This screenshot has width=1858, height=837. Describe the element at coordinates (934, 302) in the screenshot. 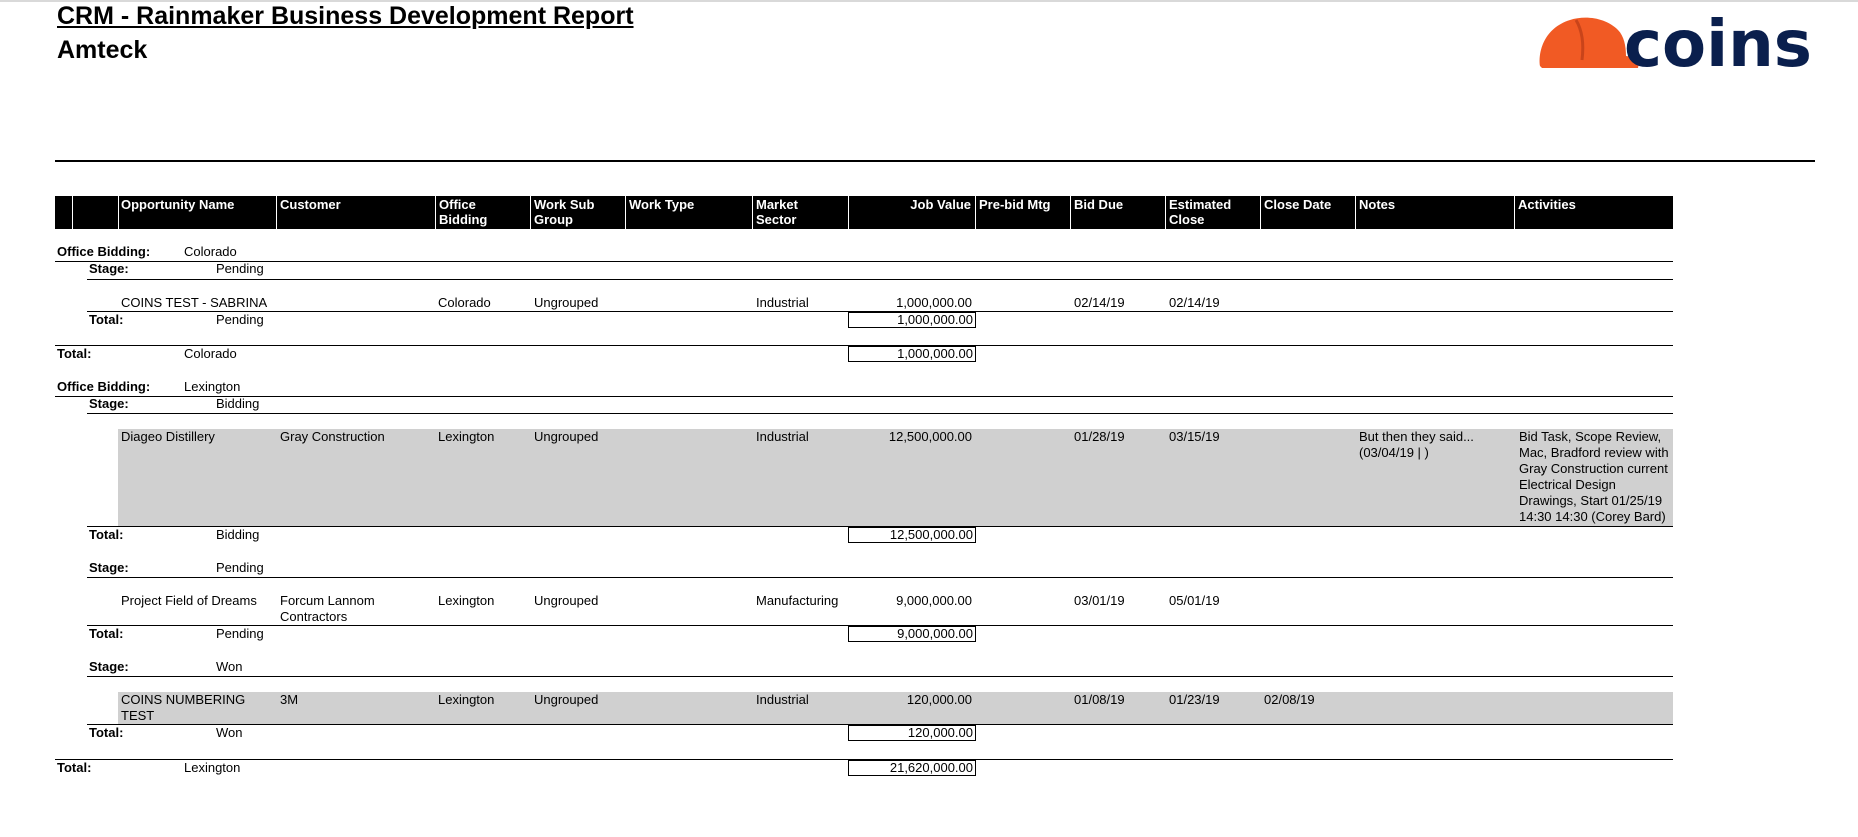

I see `cell-job-value: 1,000,000.00` at that location.